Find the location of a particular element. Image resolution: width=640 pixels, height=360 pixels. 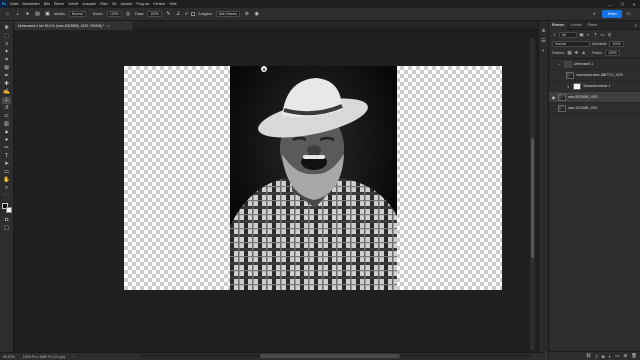

minimize-button: — is located at coordinates (610, 4).